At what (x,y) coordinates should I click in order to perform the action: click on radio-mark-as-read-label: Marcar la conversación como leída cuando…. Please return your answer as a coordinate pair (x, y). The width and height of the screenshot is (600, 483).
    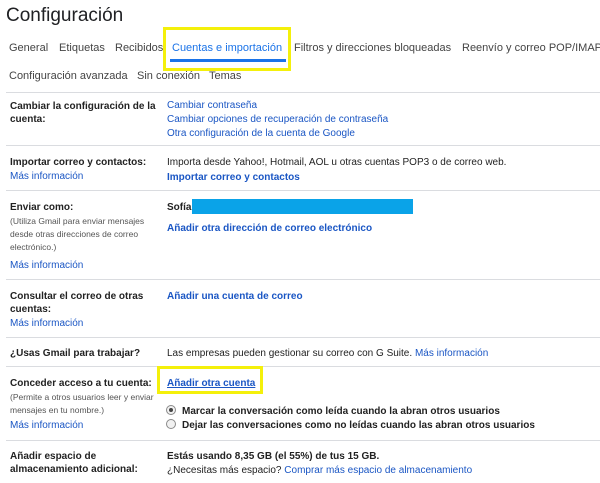
    Looking at the image, I should click on (341, 411).